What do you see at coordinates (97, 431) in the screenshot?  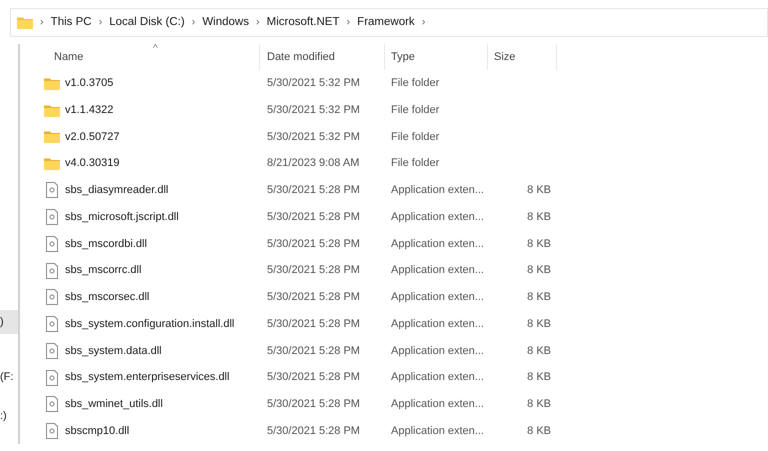 I see `file-name: sbscmp10.dll` at bounding box center [97, 431].